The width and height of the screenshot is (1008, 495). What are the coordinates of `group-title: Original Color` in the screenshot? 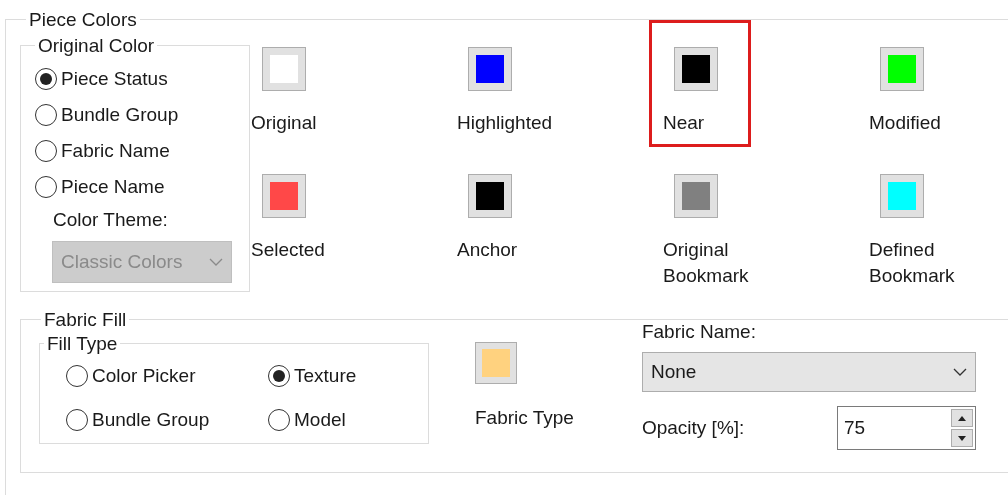 It's located at (96, 45).